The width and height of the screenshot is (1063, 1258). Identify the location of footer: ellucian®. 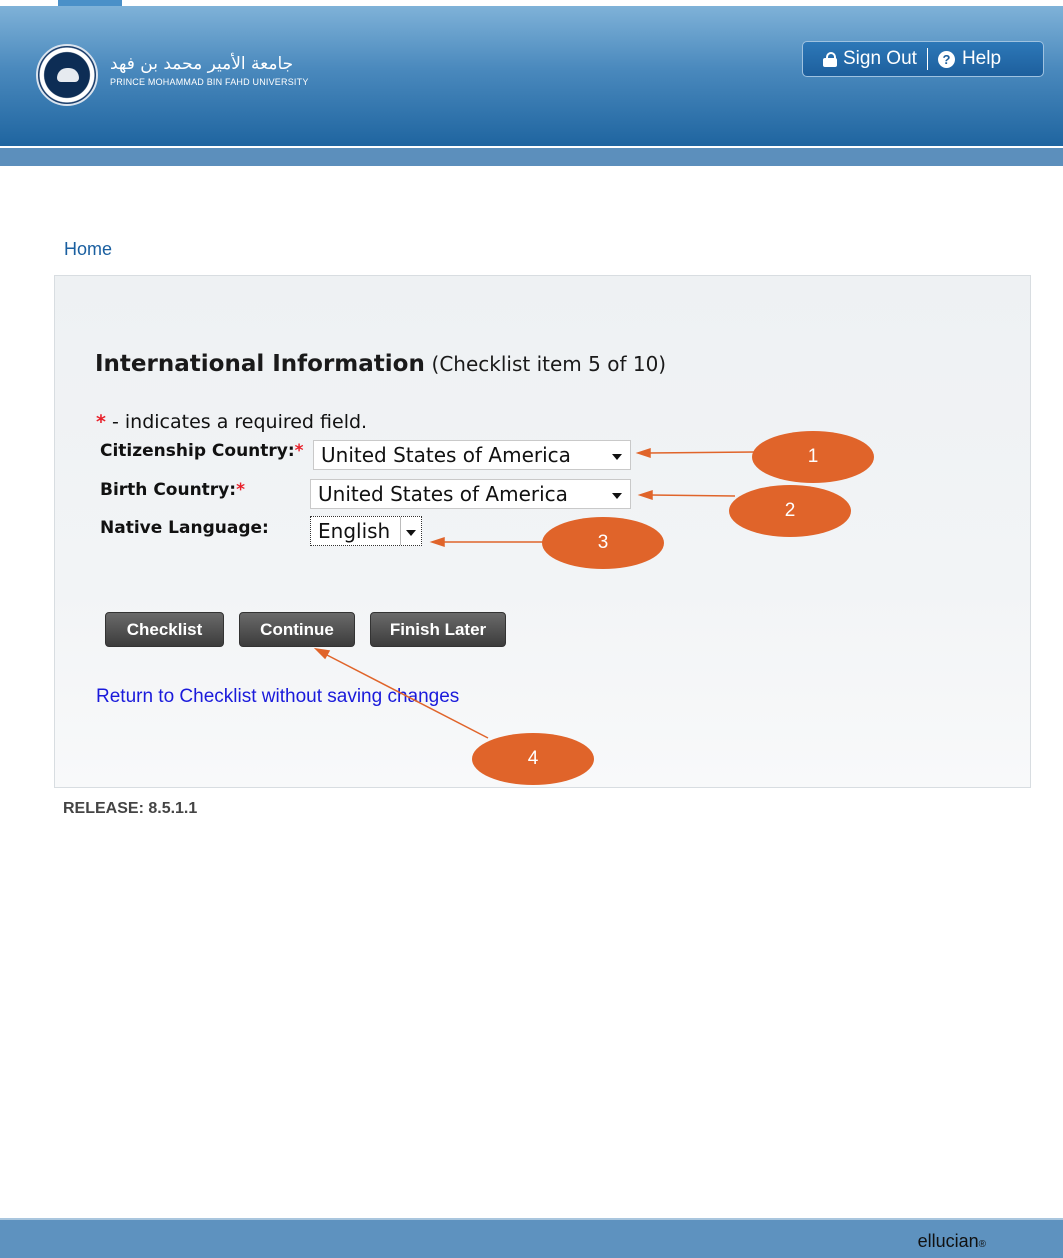
(531, 1238).